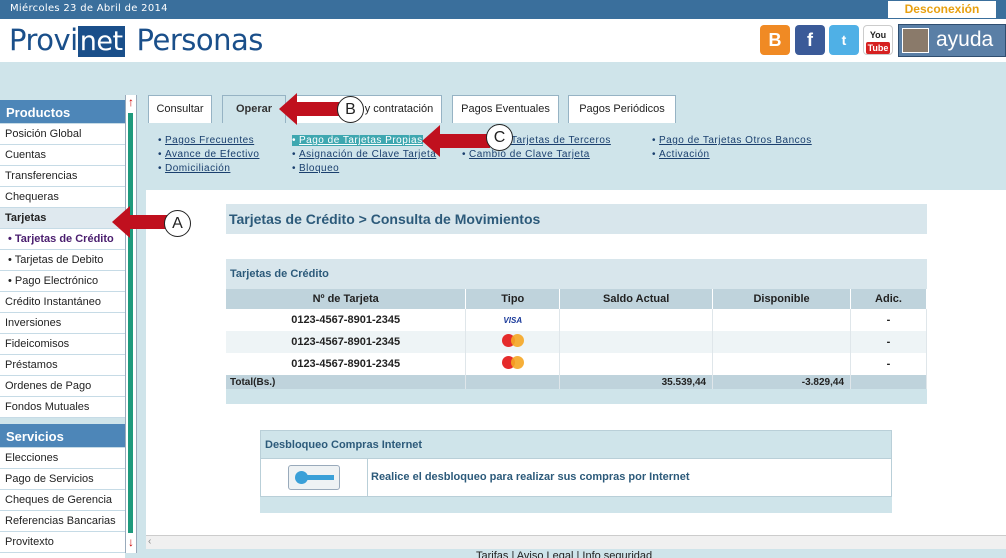  I want to click on sidebar-item-posicion-global: Posición Global, so click(62, 134).